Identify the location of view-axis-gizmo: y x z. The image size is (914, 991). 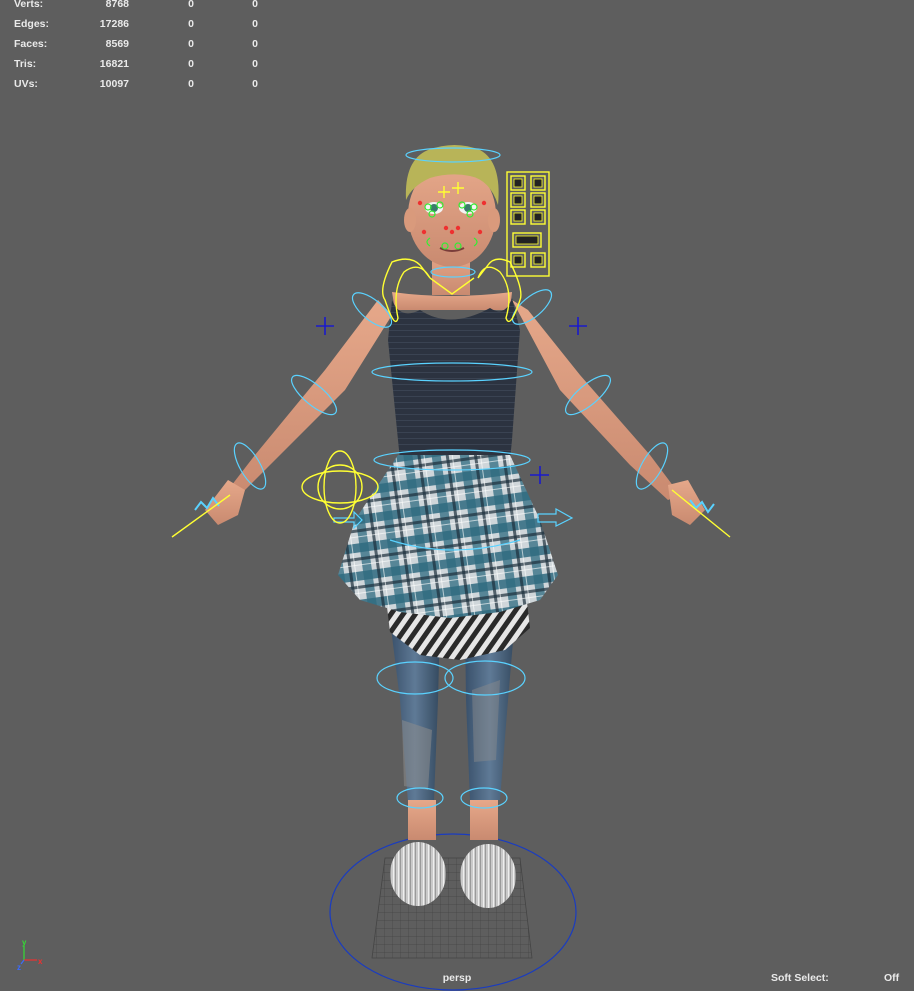
(30, 955).